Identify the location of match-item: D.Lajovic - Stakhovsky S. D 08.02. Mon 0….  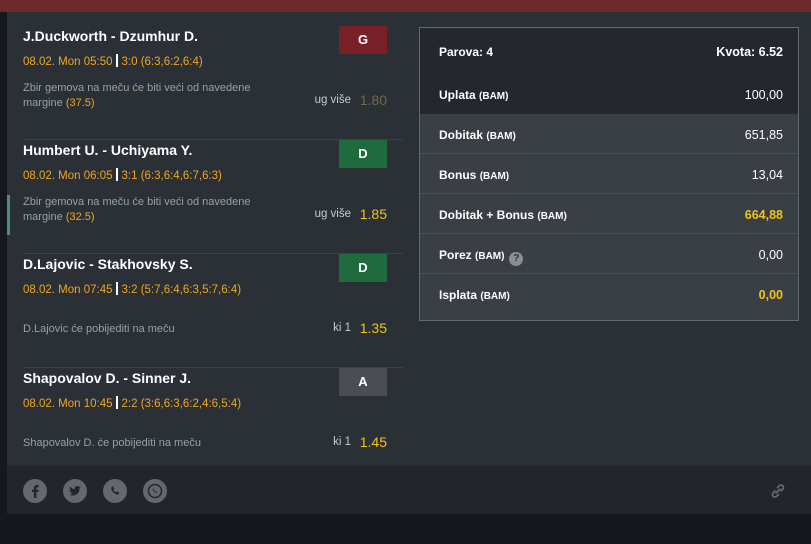
(213, 311).